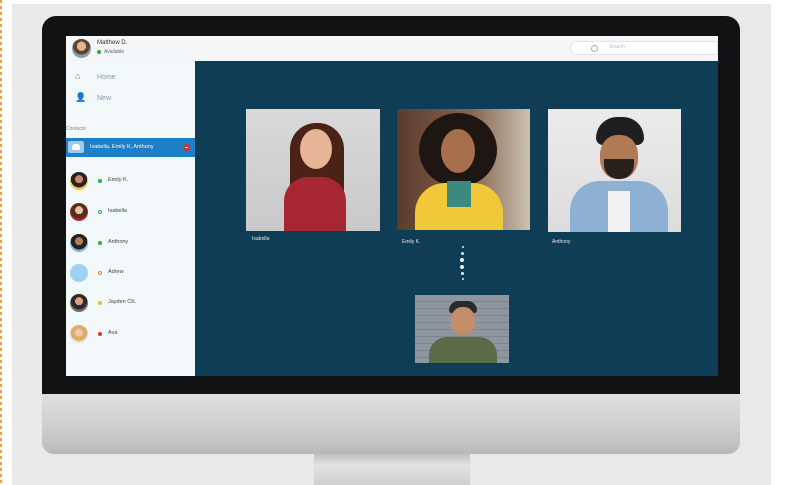 This screenshot has width=787, height=485. I want to click on home-icon: ⌂, so click(78, 76).